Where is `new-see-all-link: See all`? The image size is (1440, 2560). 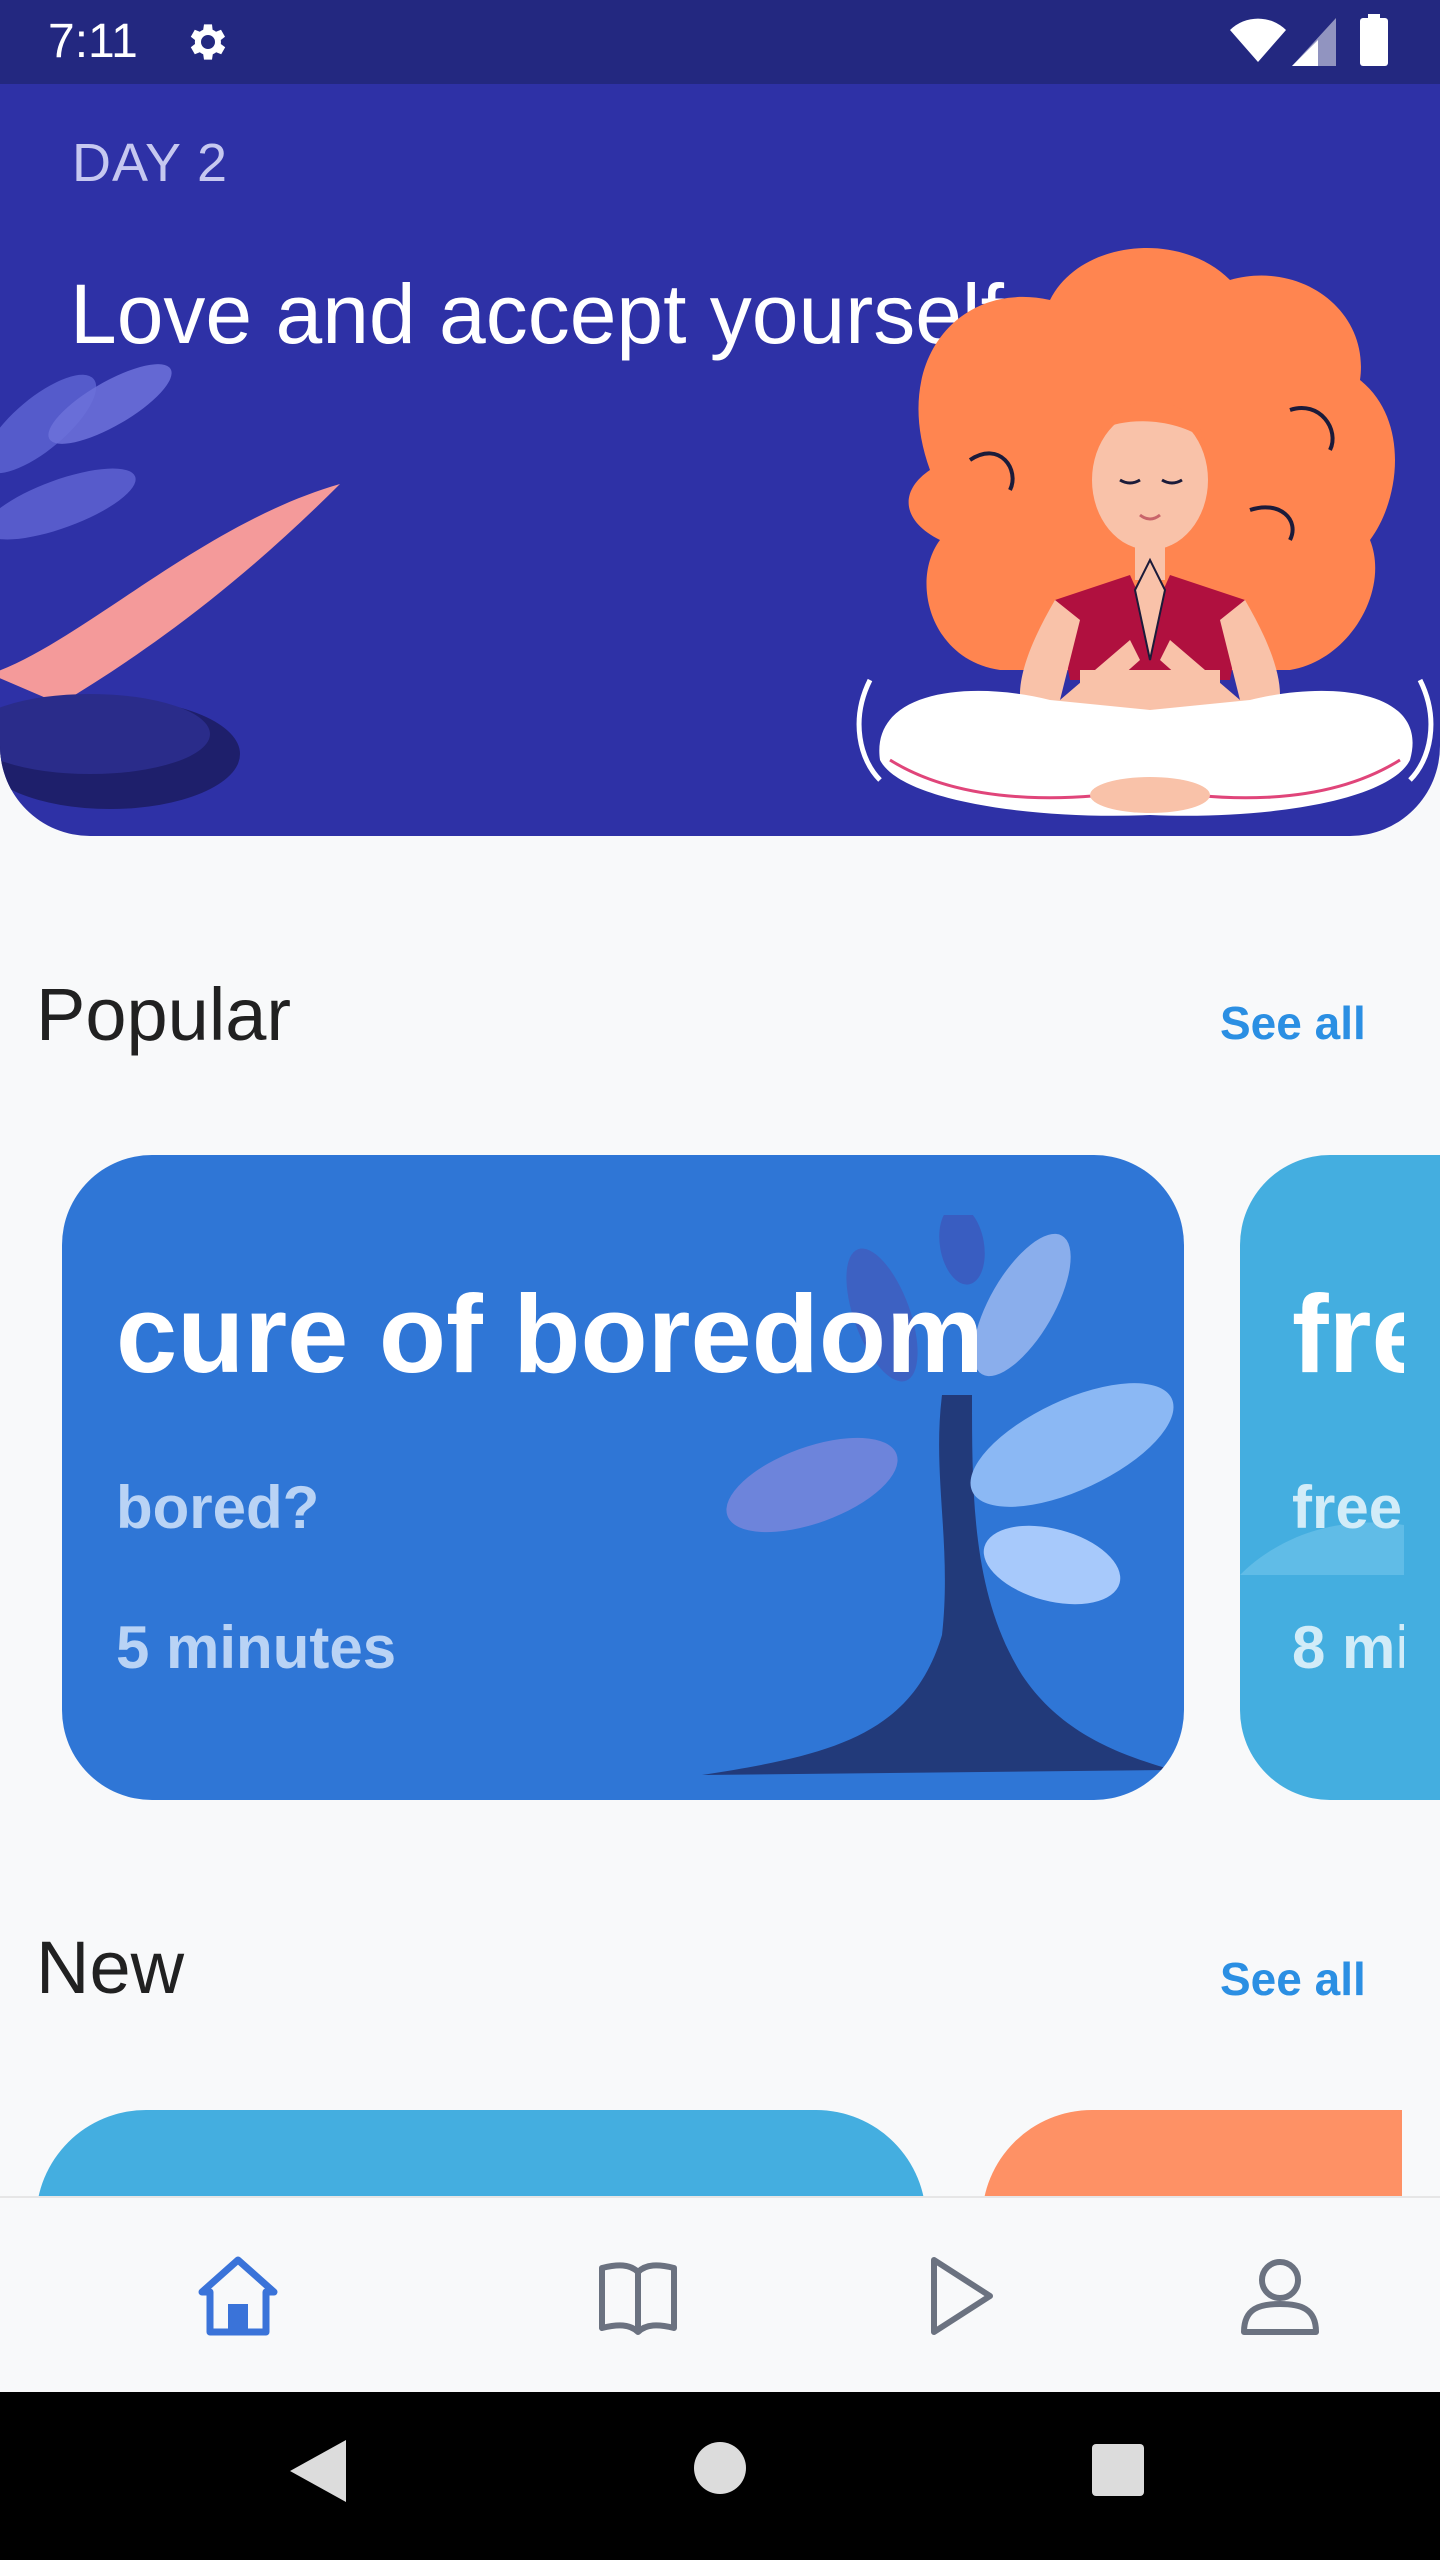
new-see-all-link: See all is located at coordinates (1293, 1979).